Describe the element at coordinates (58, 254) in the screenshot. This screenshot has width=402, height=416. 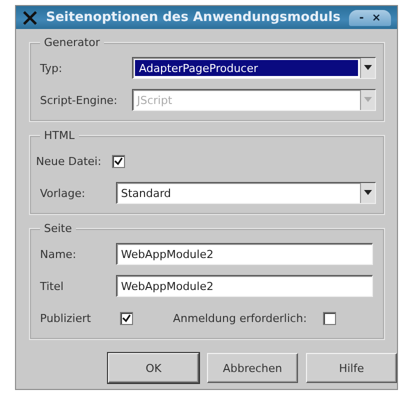
I see `field-label: Name:` at that location.